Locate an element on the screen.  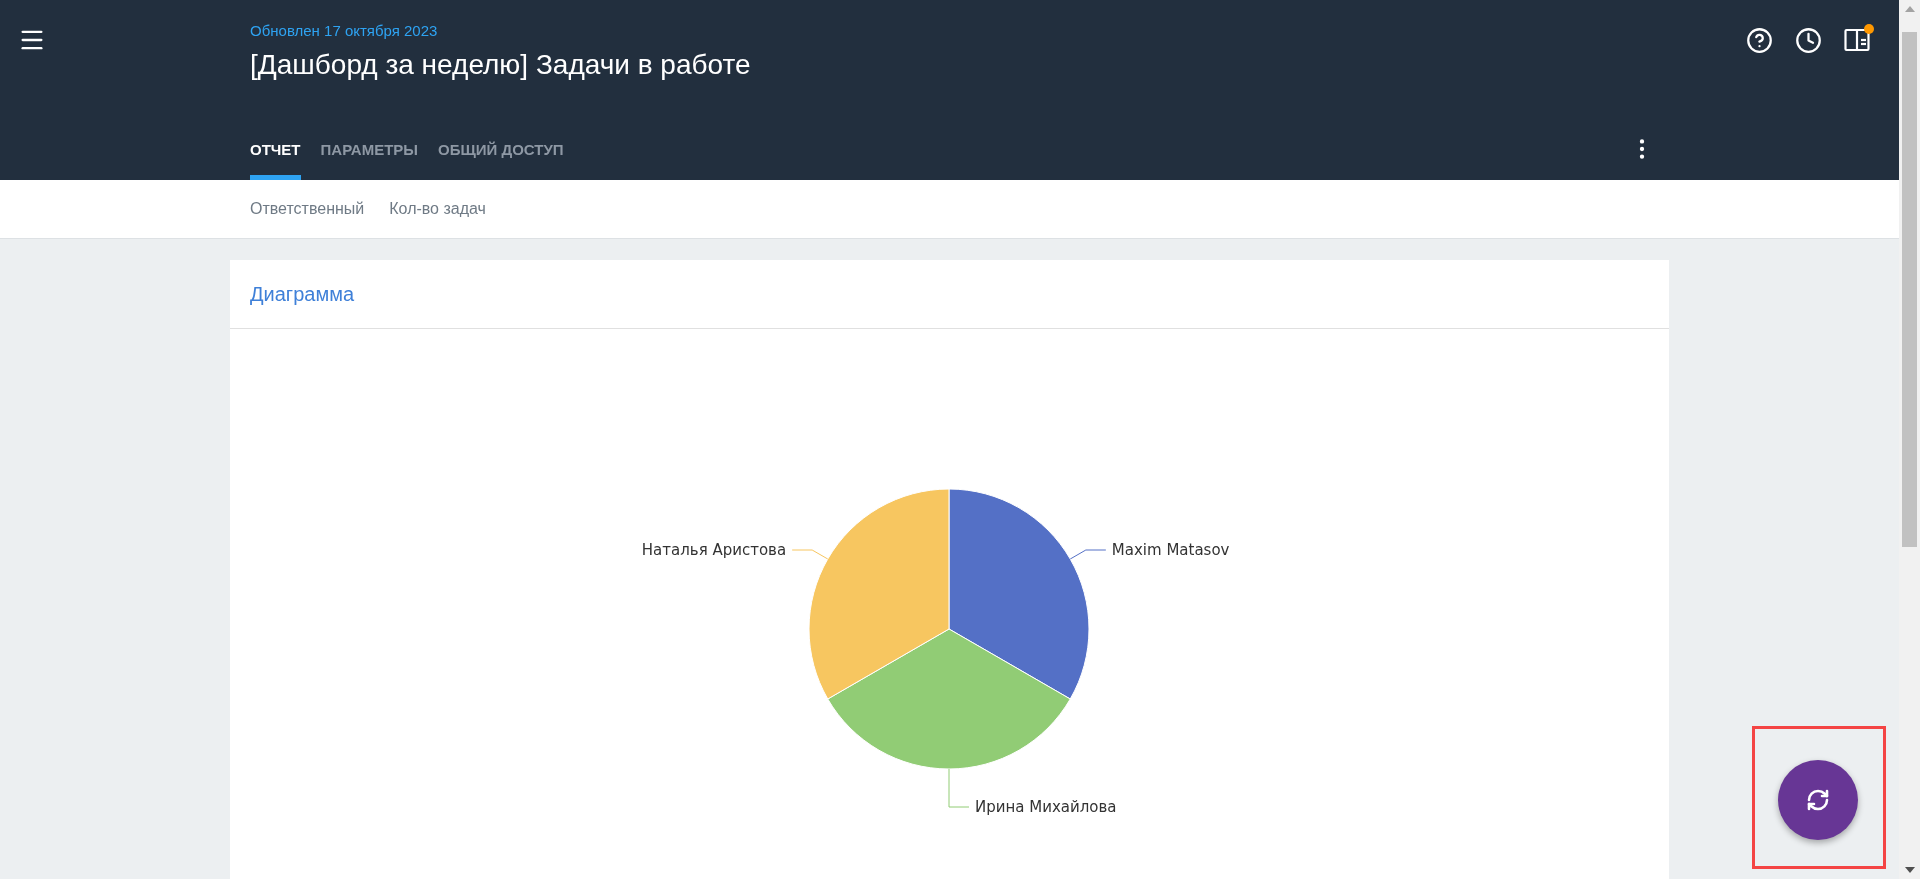
tab: ПАРАМЕТРЫ is located at coordinates (369, 160).